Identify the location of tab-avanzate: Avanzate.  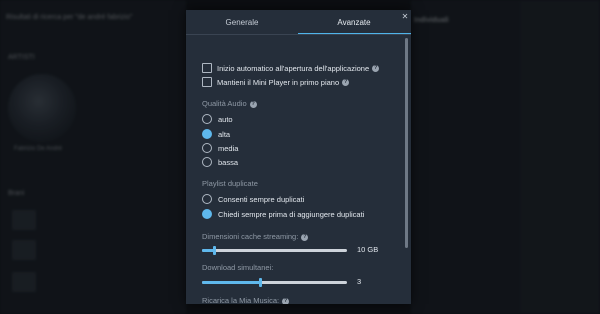
(354, 21).